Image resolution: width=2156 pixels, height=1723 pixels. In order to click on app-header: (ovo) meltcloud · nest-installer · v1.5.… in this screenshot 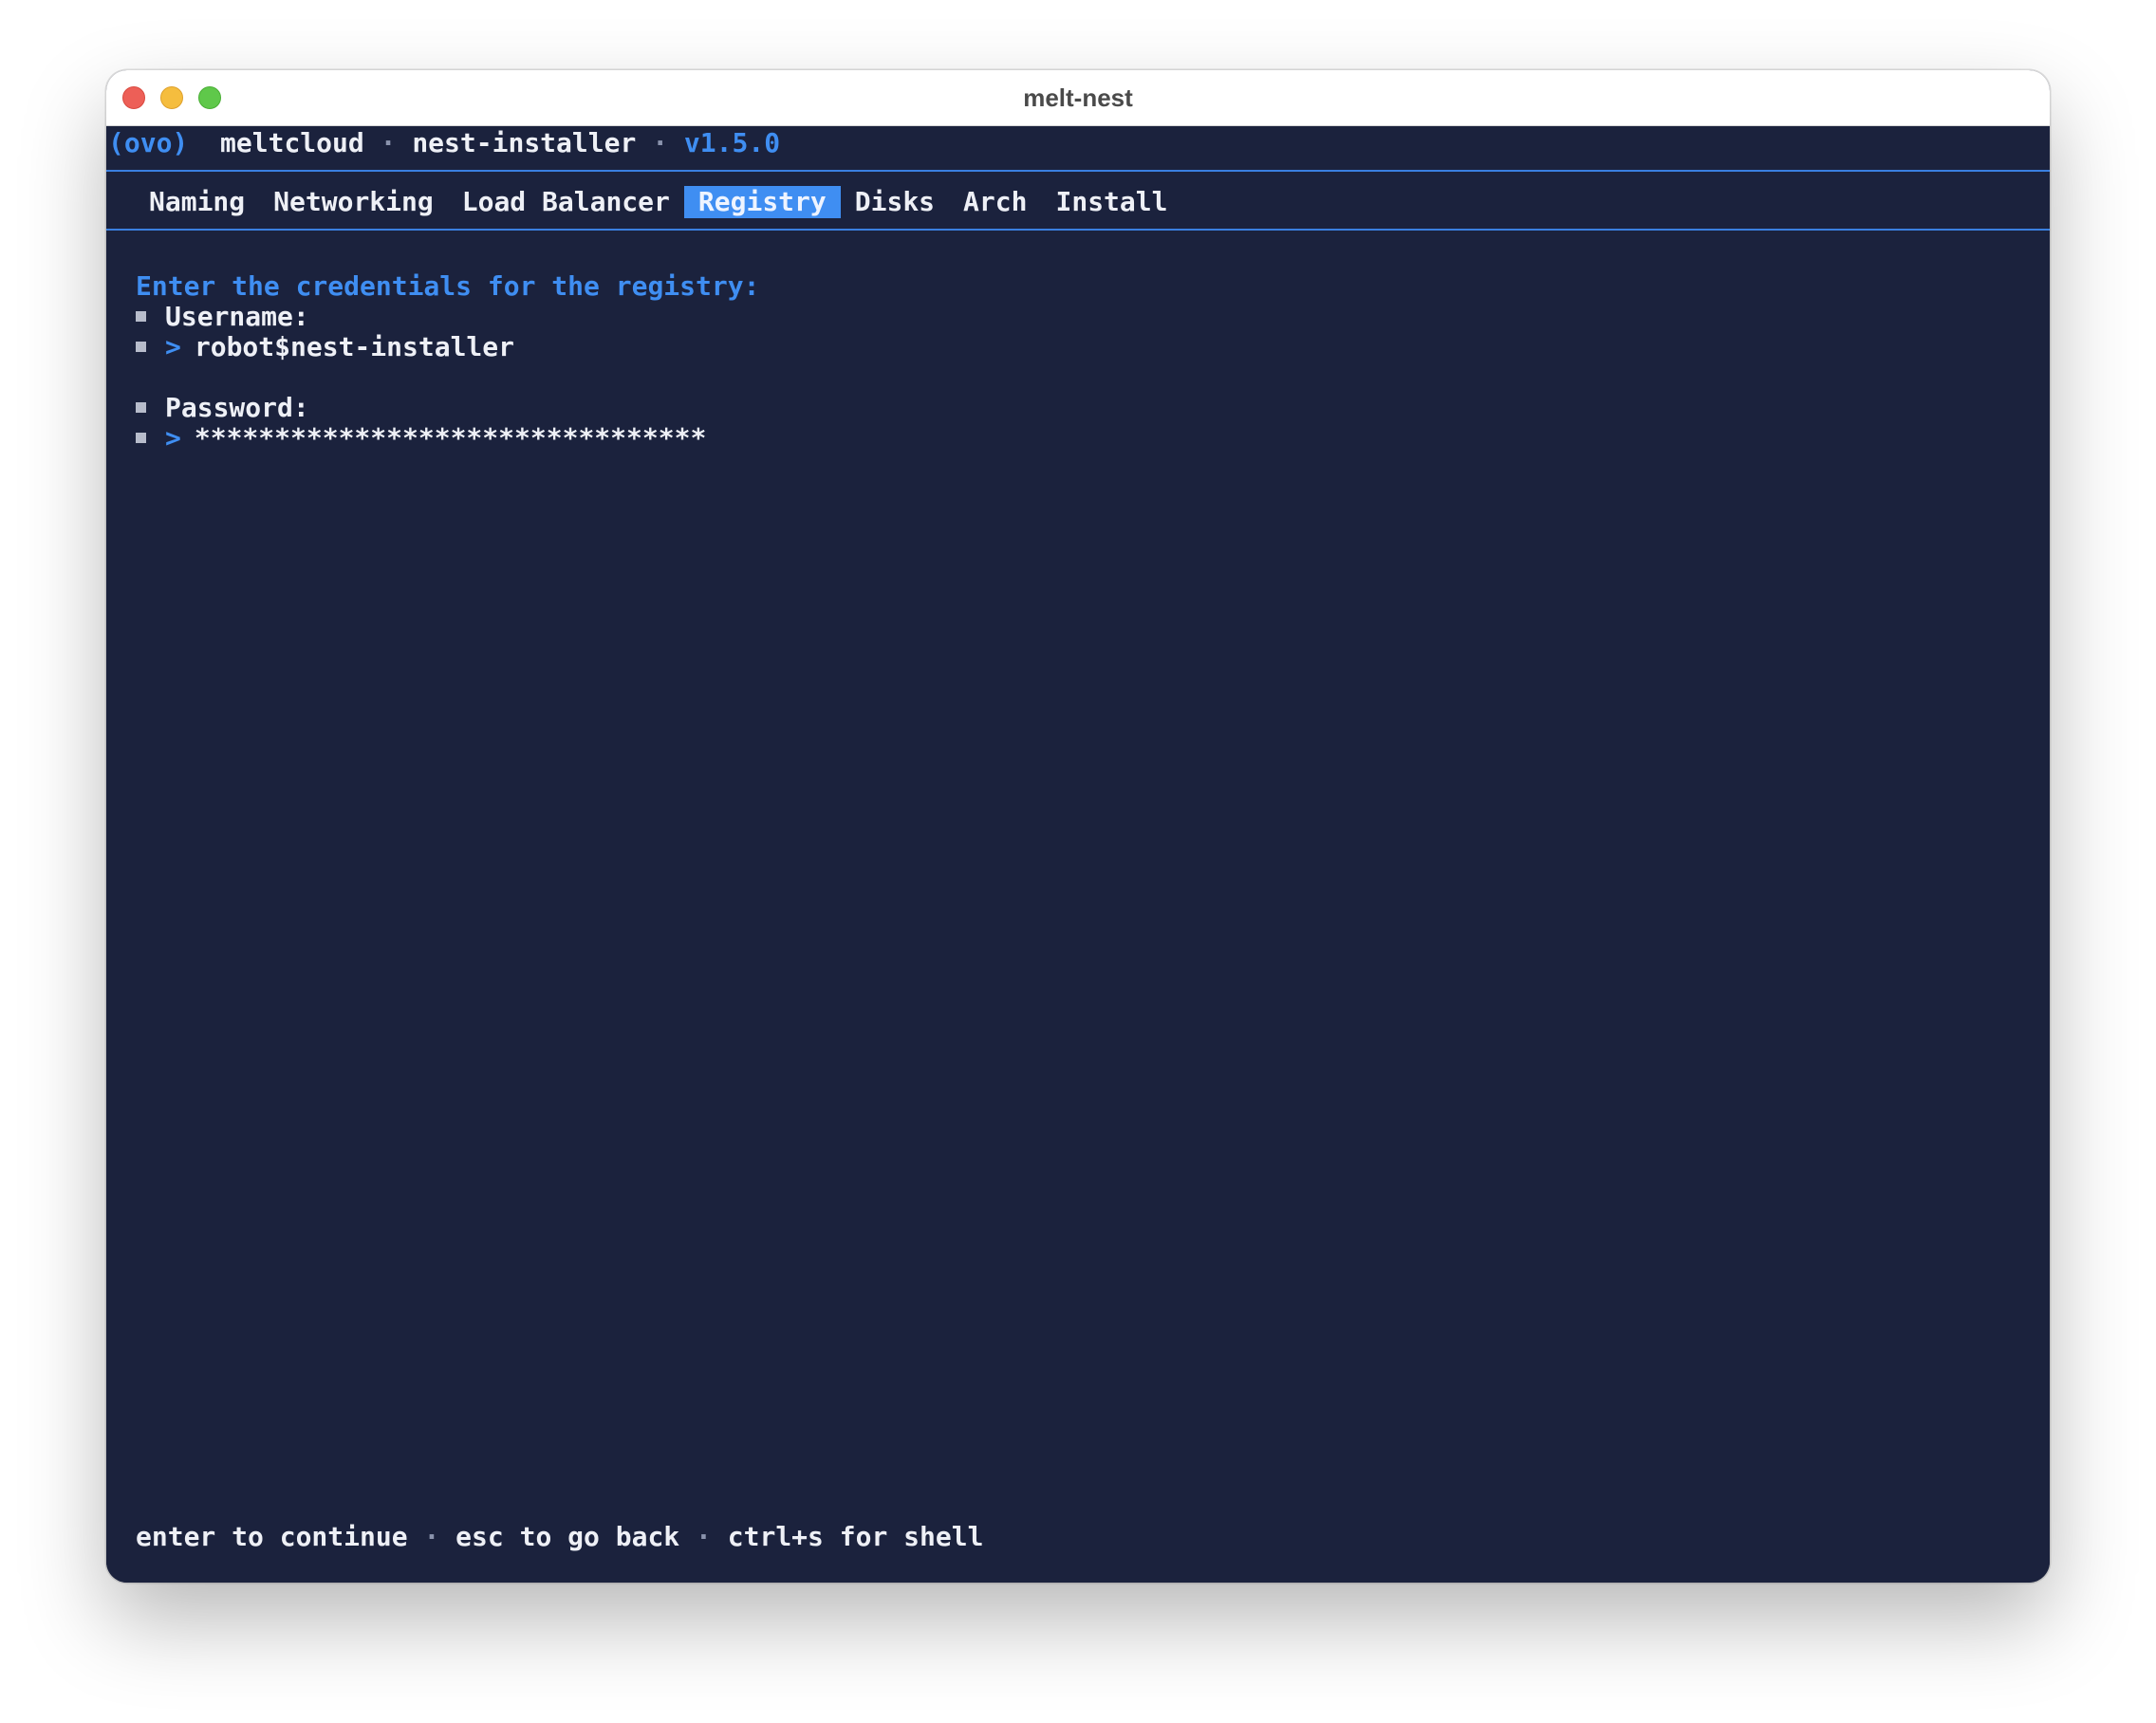, I will do `click(444, 143)`.